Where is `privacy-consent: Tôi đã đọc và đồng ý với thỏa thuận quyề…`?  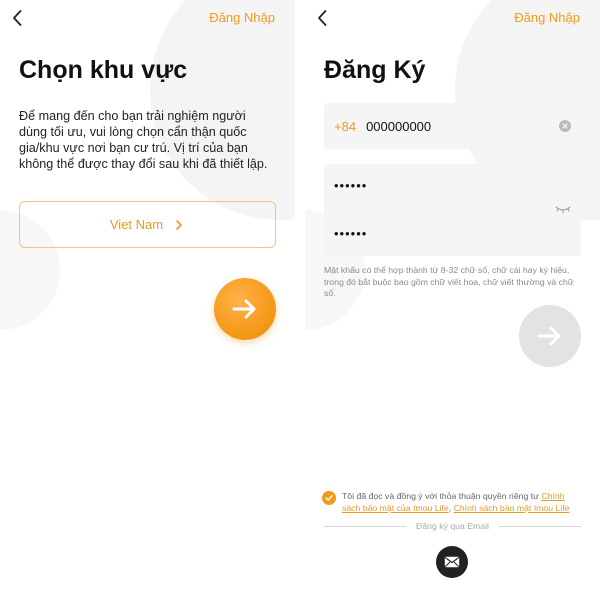 privacy-consent: Tôi đã đọc và đồng ý với thỏa thuận quyề… is located at coordinates (452, 502).